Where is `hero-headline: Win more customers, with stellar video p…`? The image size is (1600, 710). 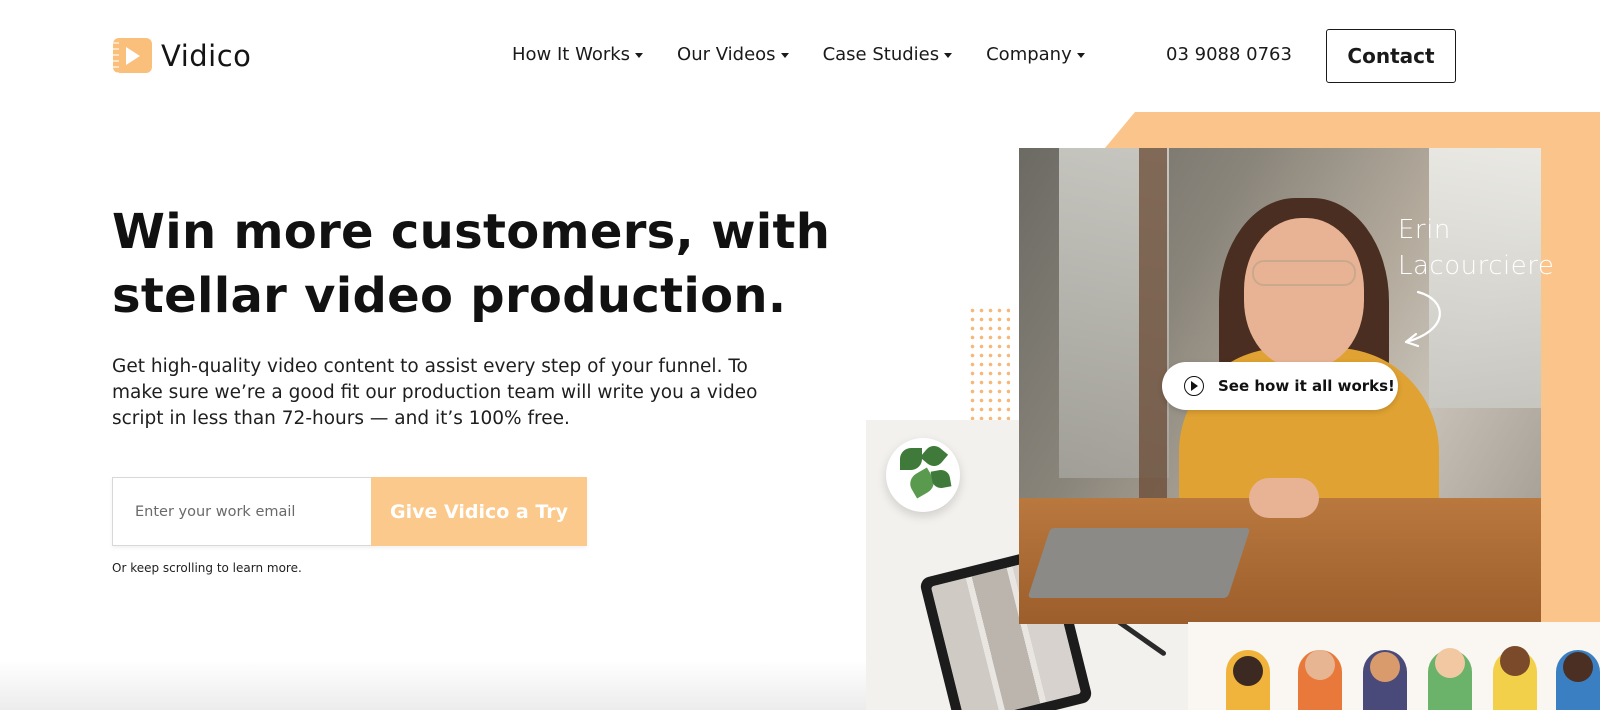
hero-headline: Win more customers, with stellar video p… is located at coordinates (472, 264).